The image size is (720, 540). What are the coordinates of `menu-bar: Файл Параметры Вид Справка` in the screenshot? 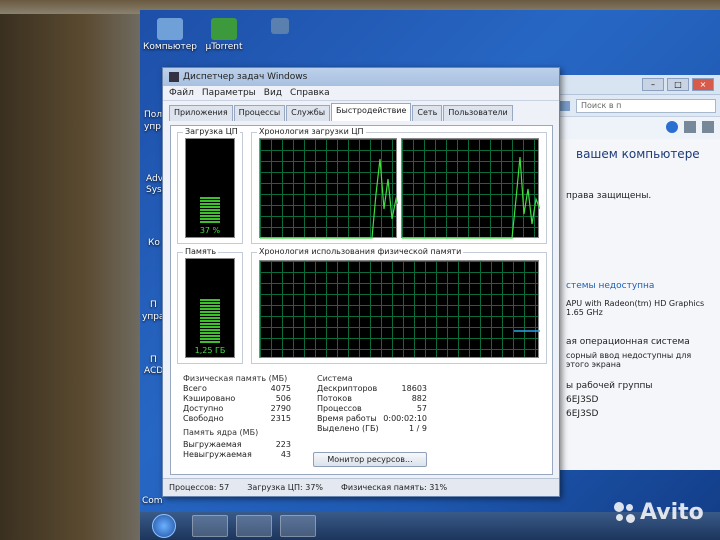 It's located at (361, 93).